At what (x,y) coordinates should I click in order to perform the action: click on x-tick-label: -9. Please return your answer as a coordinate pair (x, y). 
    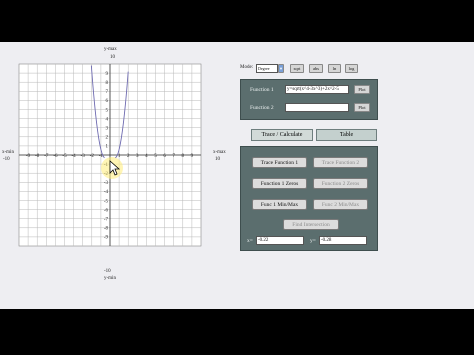
    Looking at the image, I should click on (28, 156).